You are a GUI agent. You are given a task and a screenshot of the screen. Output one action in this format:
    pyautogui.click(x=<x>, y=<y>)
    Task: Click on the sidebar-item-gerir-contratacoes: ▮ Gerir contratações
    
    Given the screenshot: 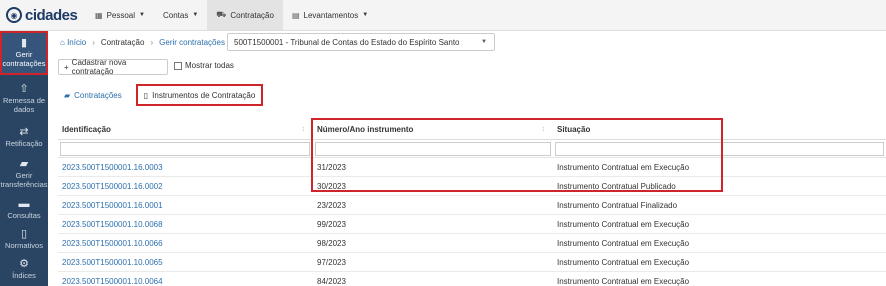 What is the action you would take?
    pyautogui.click(x=24, y=53)
    